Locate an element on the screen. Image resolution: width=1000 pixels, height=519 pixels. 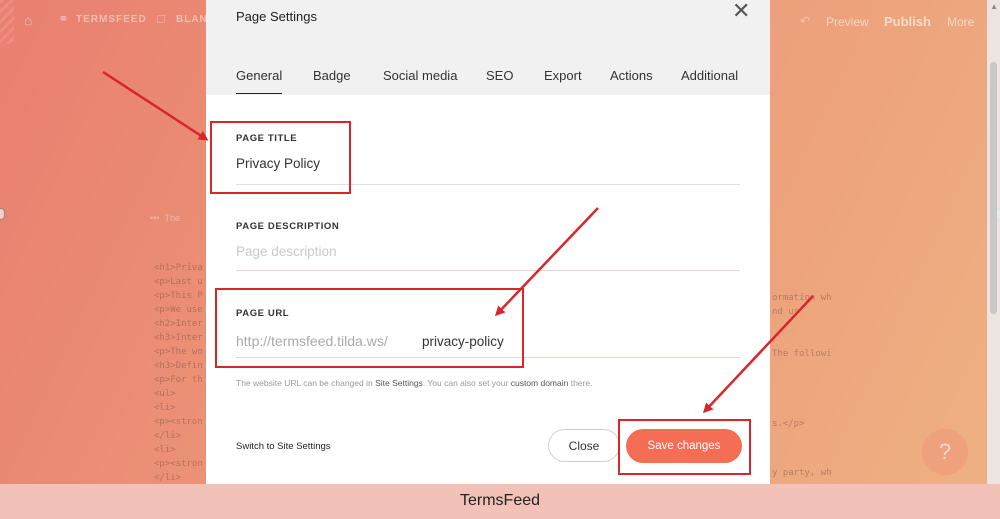
footer-bar: TermsFeed is located at coordinates (500, 501).